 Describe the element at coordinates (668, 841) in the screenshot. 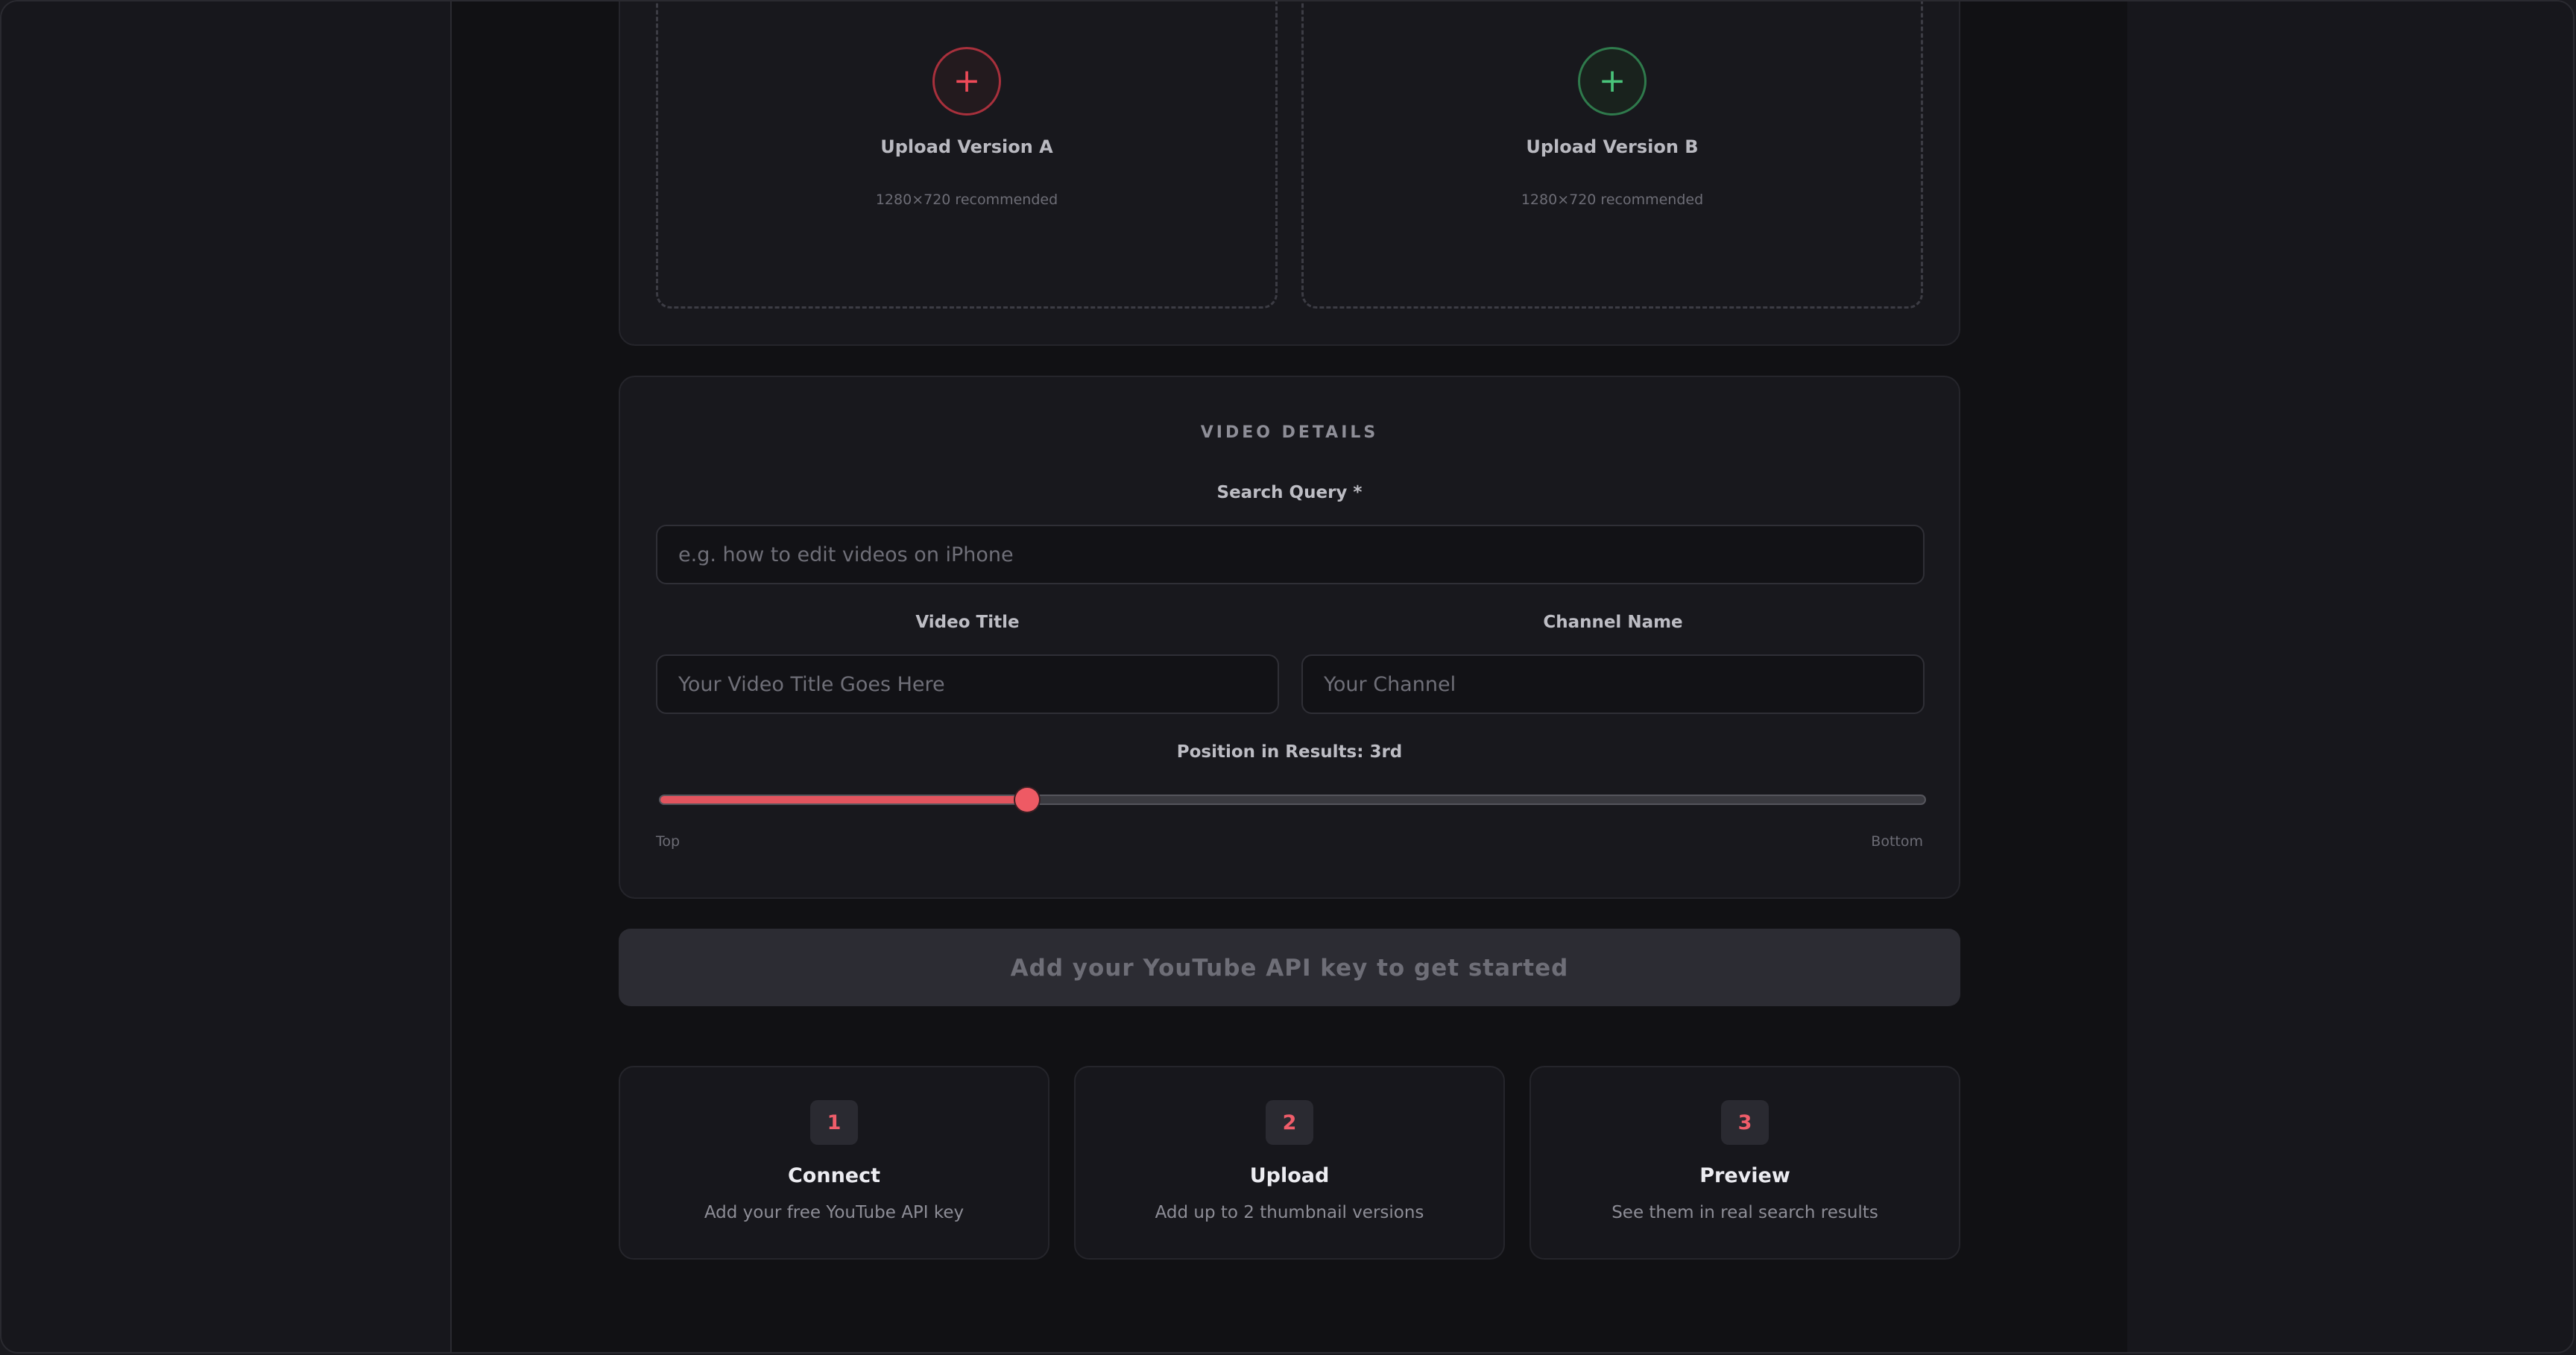

I see `slider-min-label: Top` at that location.